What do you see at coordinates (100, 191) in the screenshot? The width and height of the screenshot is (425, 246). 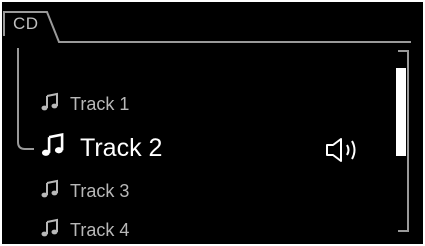 I see `track-label: Track 3` at bounding box center [100, 191].